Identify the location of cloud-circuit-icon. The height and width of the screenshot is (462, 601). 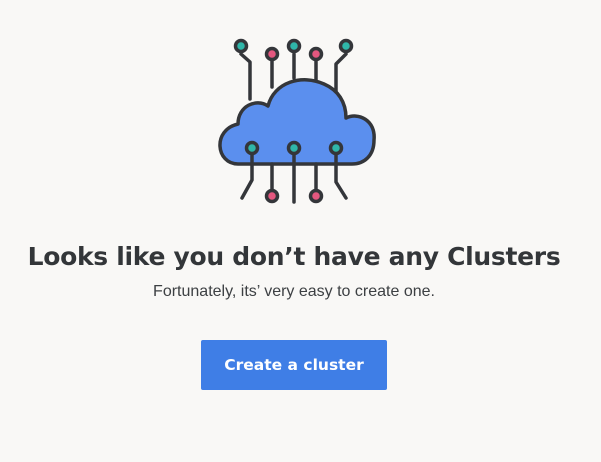
(295, 121).